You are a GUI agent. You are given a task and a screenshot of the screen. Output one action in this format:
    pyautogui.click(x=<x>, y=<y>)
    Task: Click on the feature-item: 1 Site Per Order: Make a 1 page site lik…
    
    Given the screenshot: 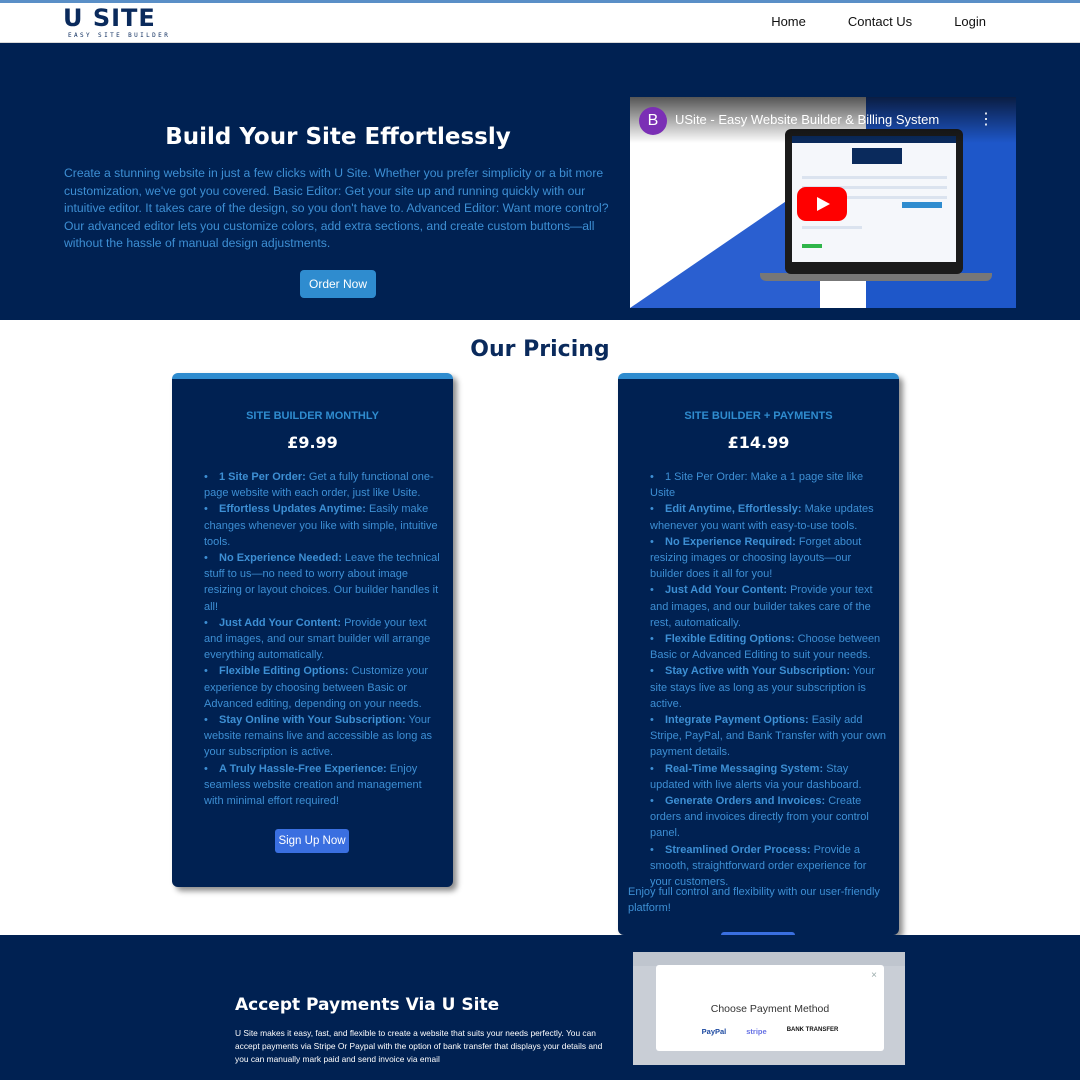 What is the action you would take?
    pyautogui.click(x=768, y=485)
    